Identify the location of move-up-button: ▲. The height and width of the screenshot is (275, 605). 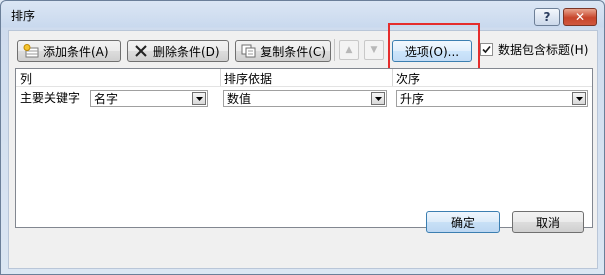
(349, 50).